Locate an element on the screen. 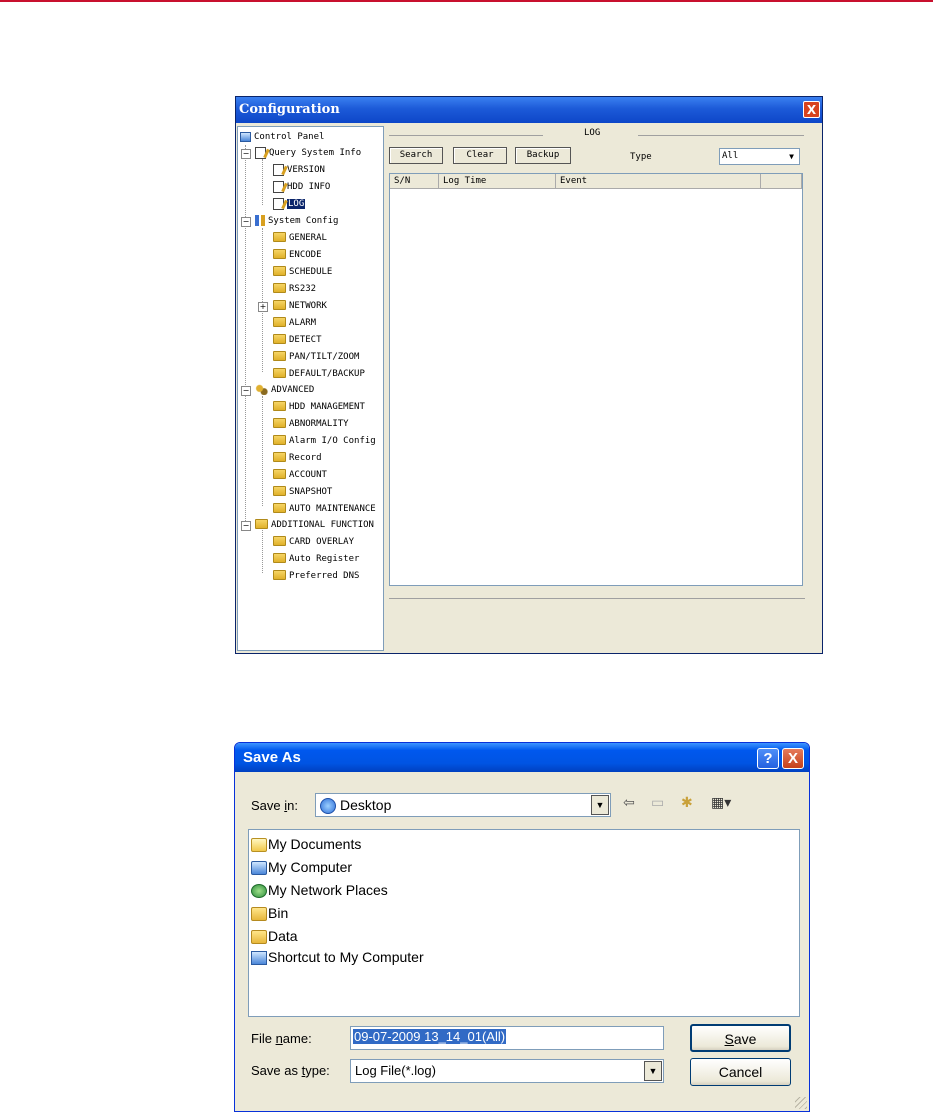  tree-node-label: ABNORMALITY is located at coordinates (319, 424).